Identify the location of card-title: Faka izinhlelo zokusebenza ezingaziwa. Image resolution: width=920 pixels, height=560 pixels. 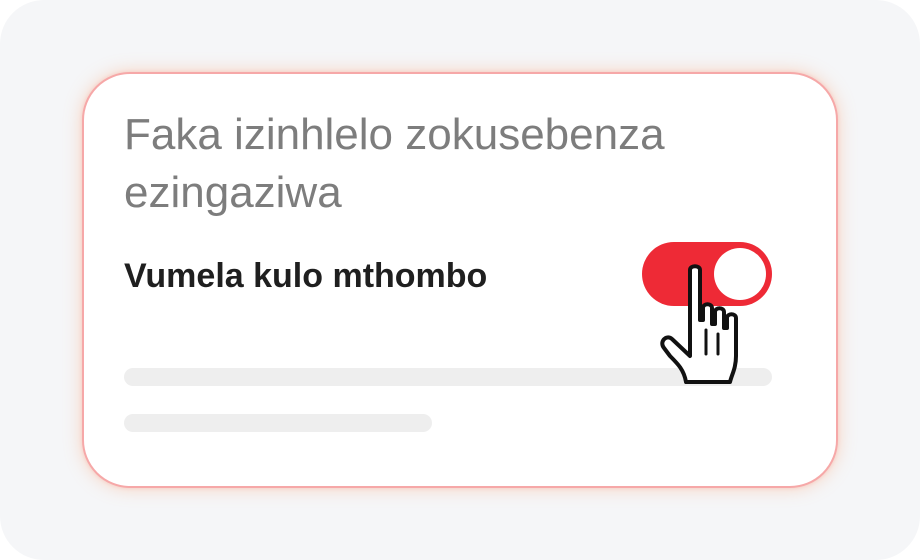
(394, 163).